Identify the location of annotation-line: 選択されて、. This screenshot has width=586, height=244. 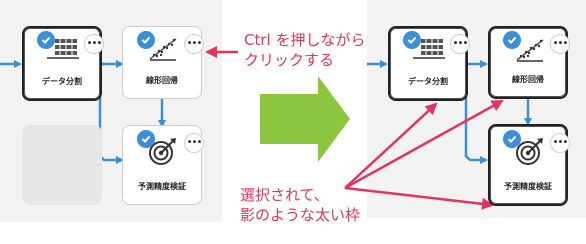
(284, 195).